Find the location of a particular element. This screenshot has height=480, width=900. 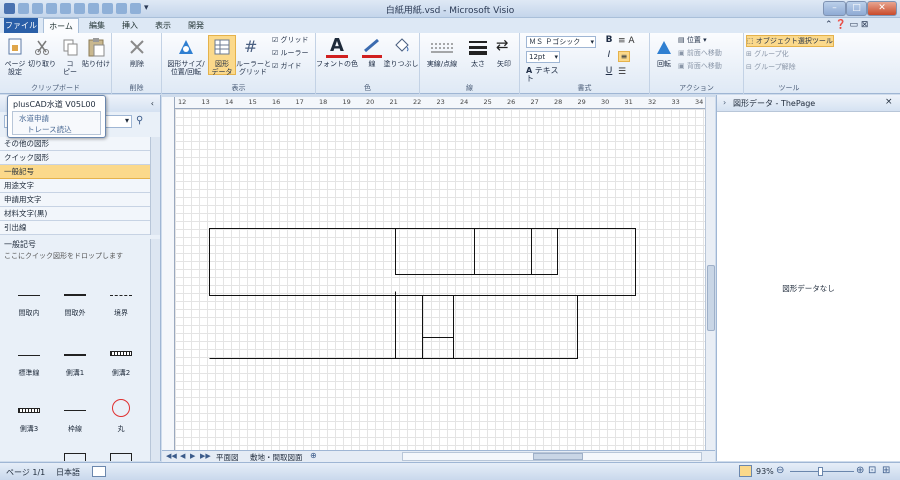

shape-data-button: 図形 データ is located at coordinates (222, 68).